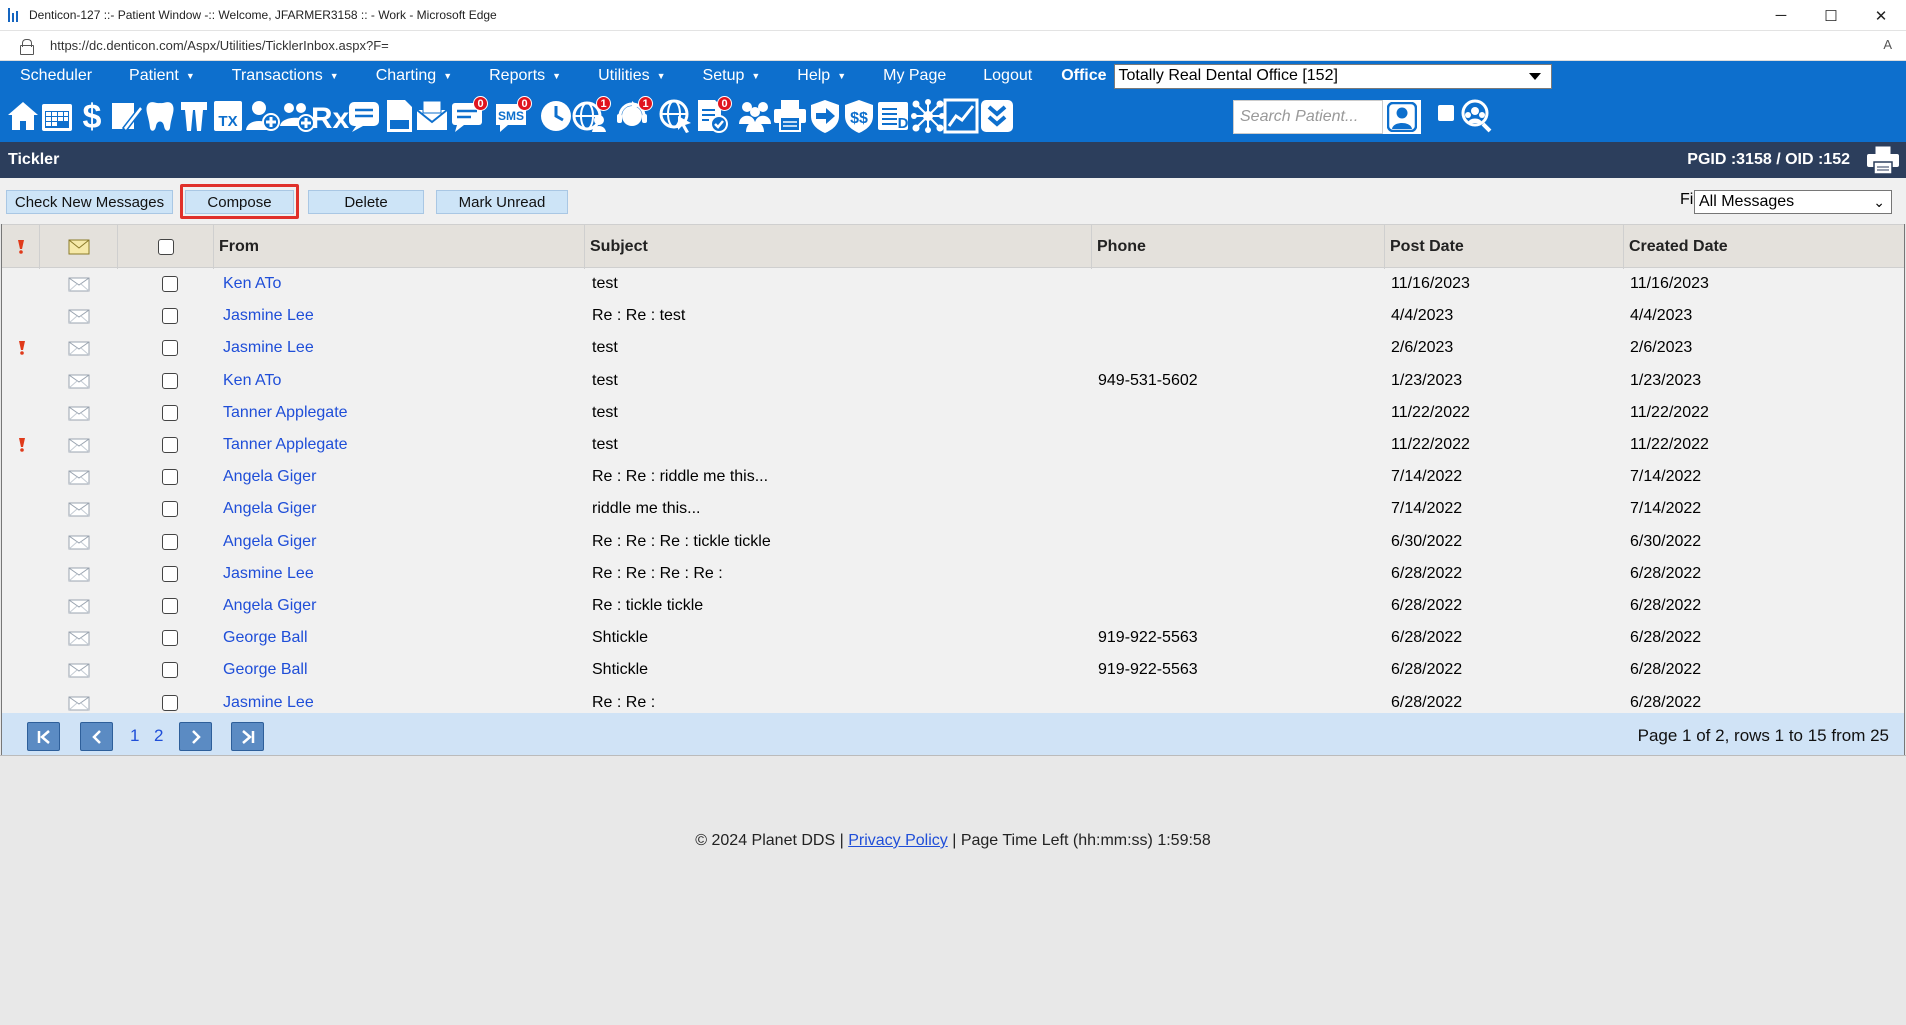 The width and height of the screenshot is (1906, 1025). I want to click on tx-plan-icon: TX, so click(228, 116).